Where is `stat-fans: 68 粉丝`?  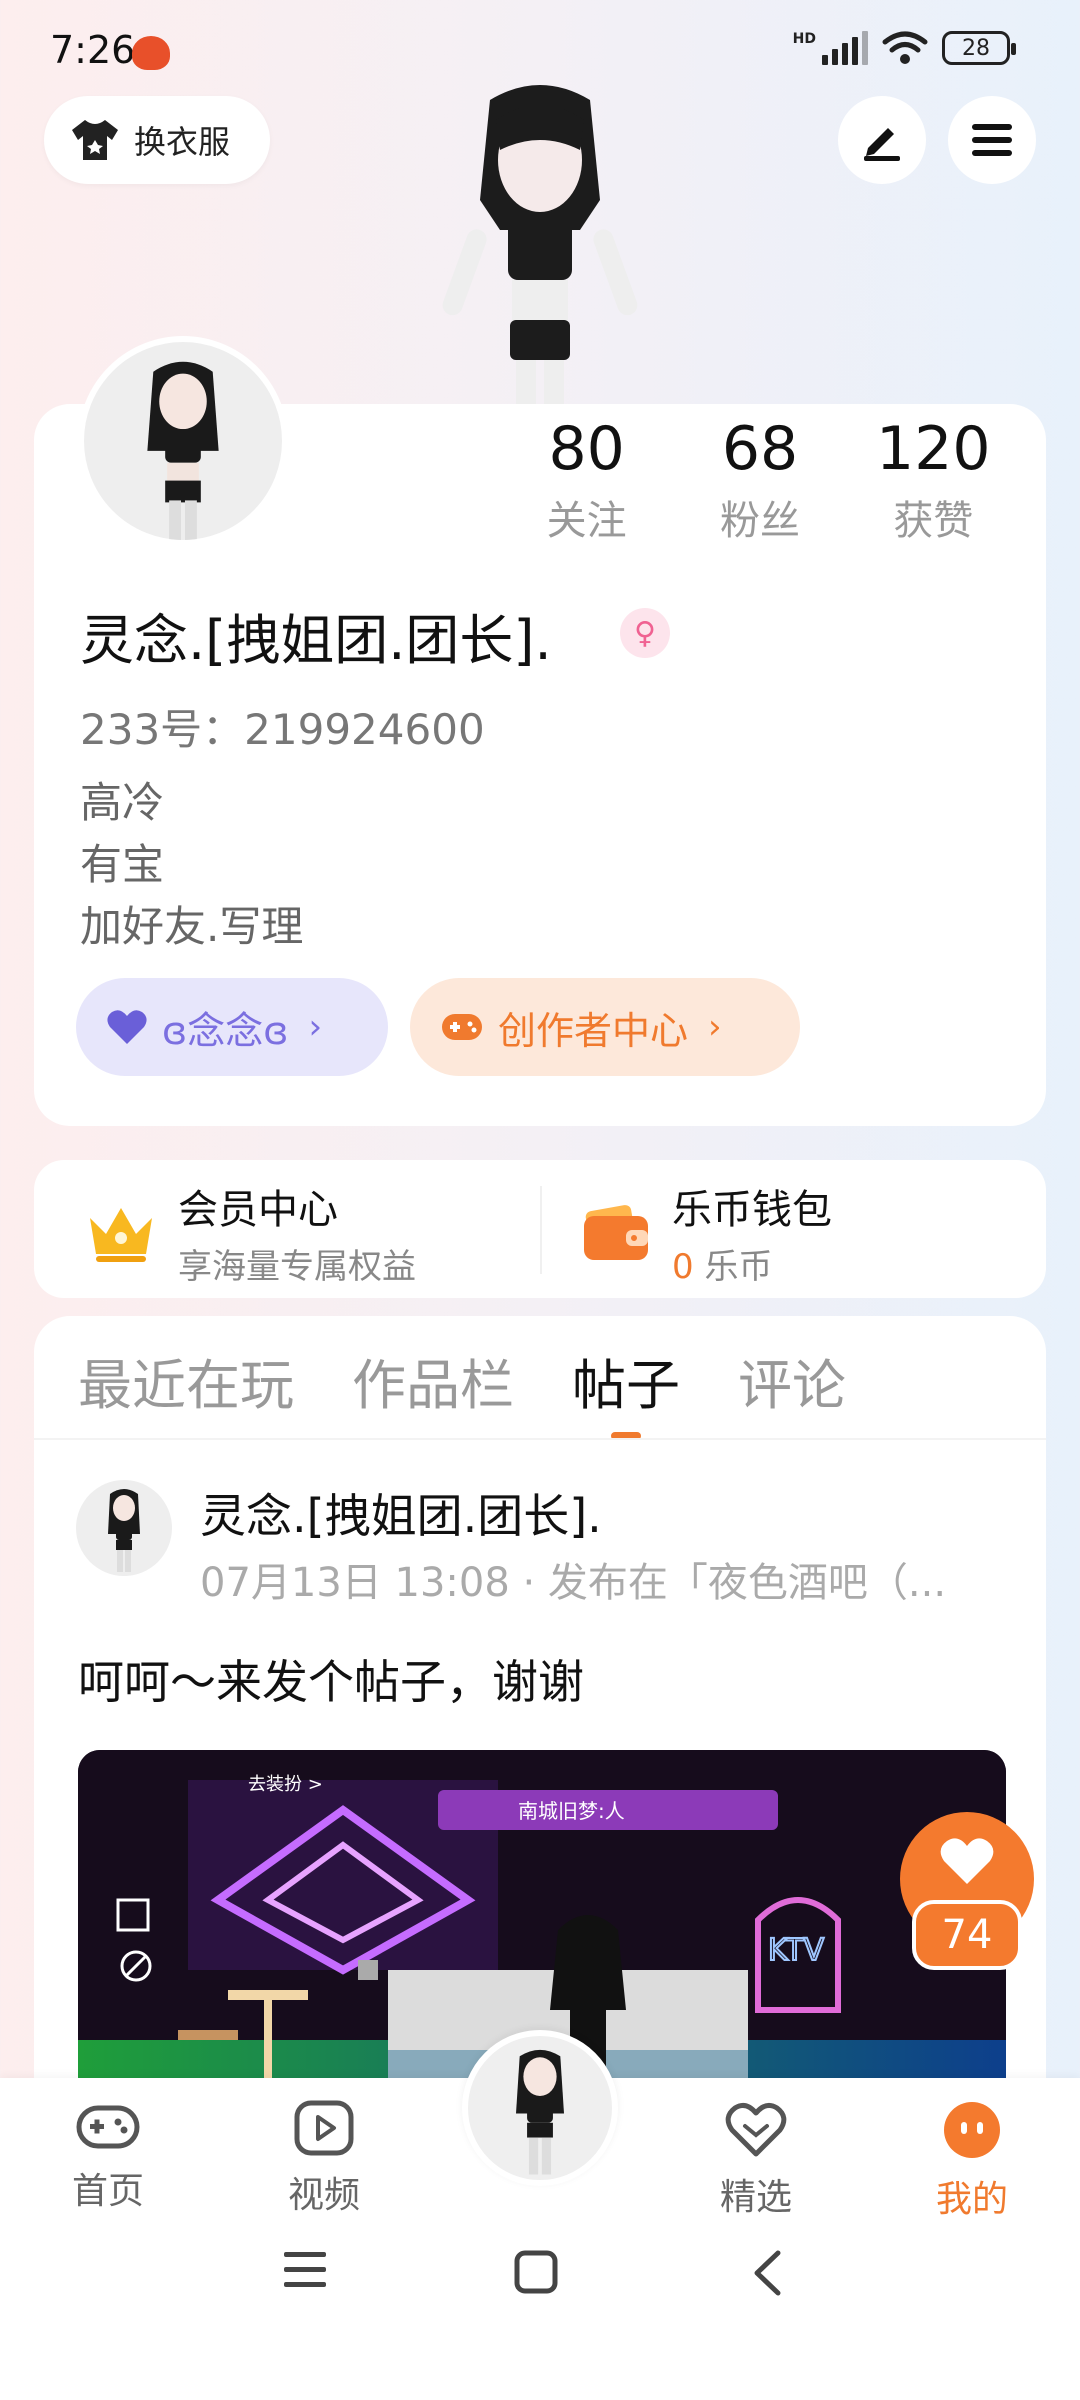
stat-fans: 68 粉丝 is located at coordinates (759, 479).